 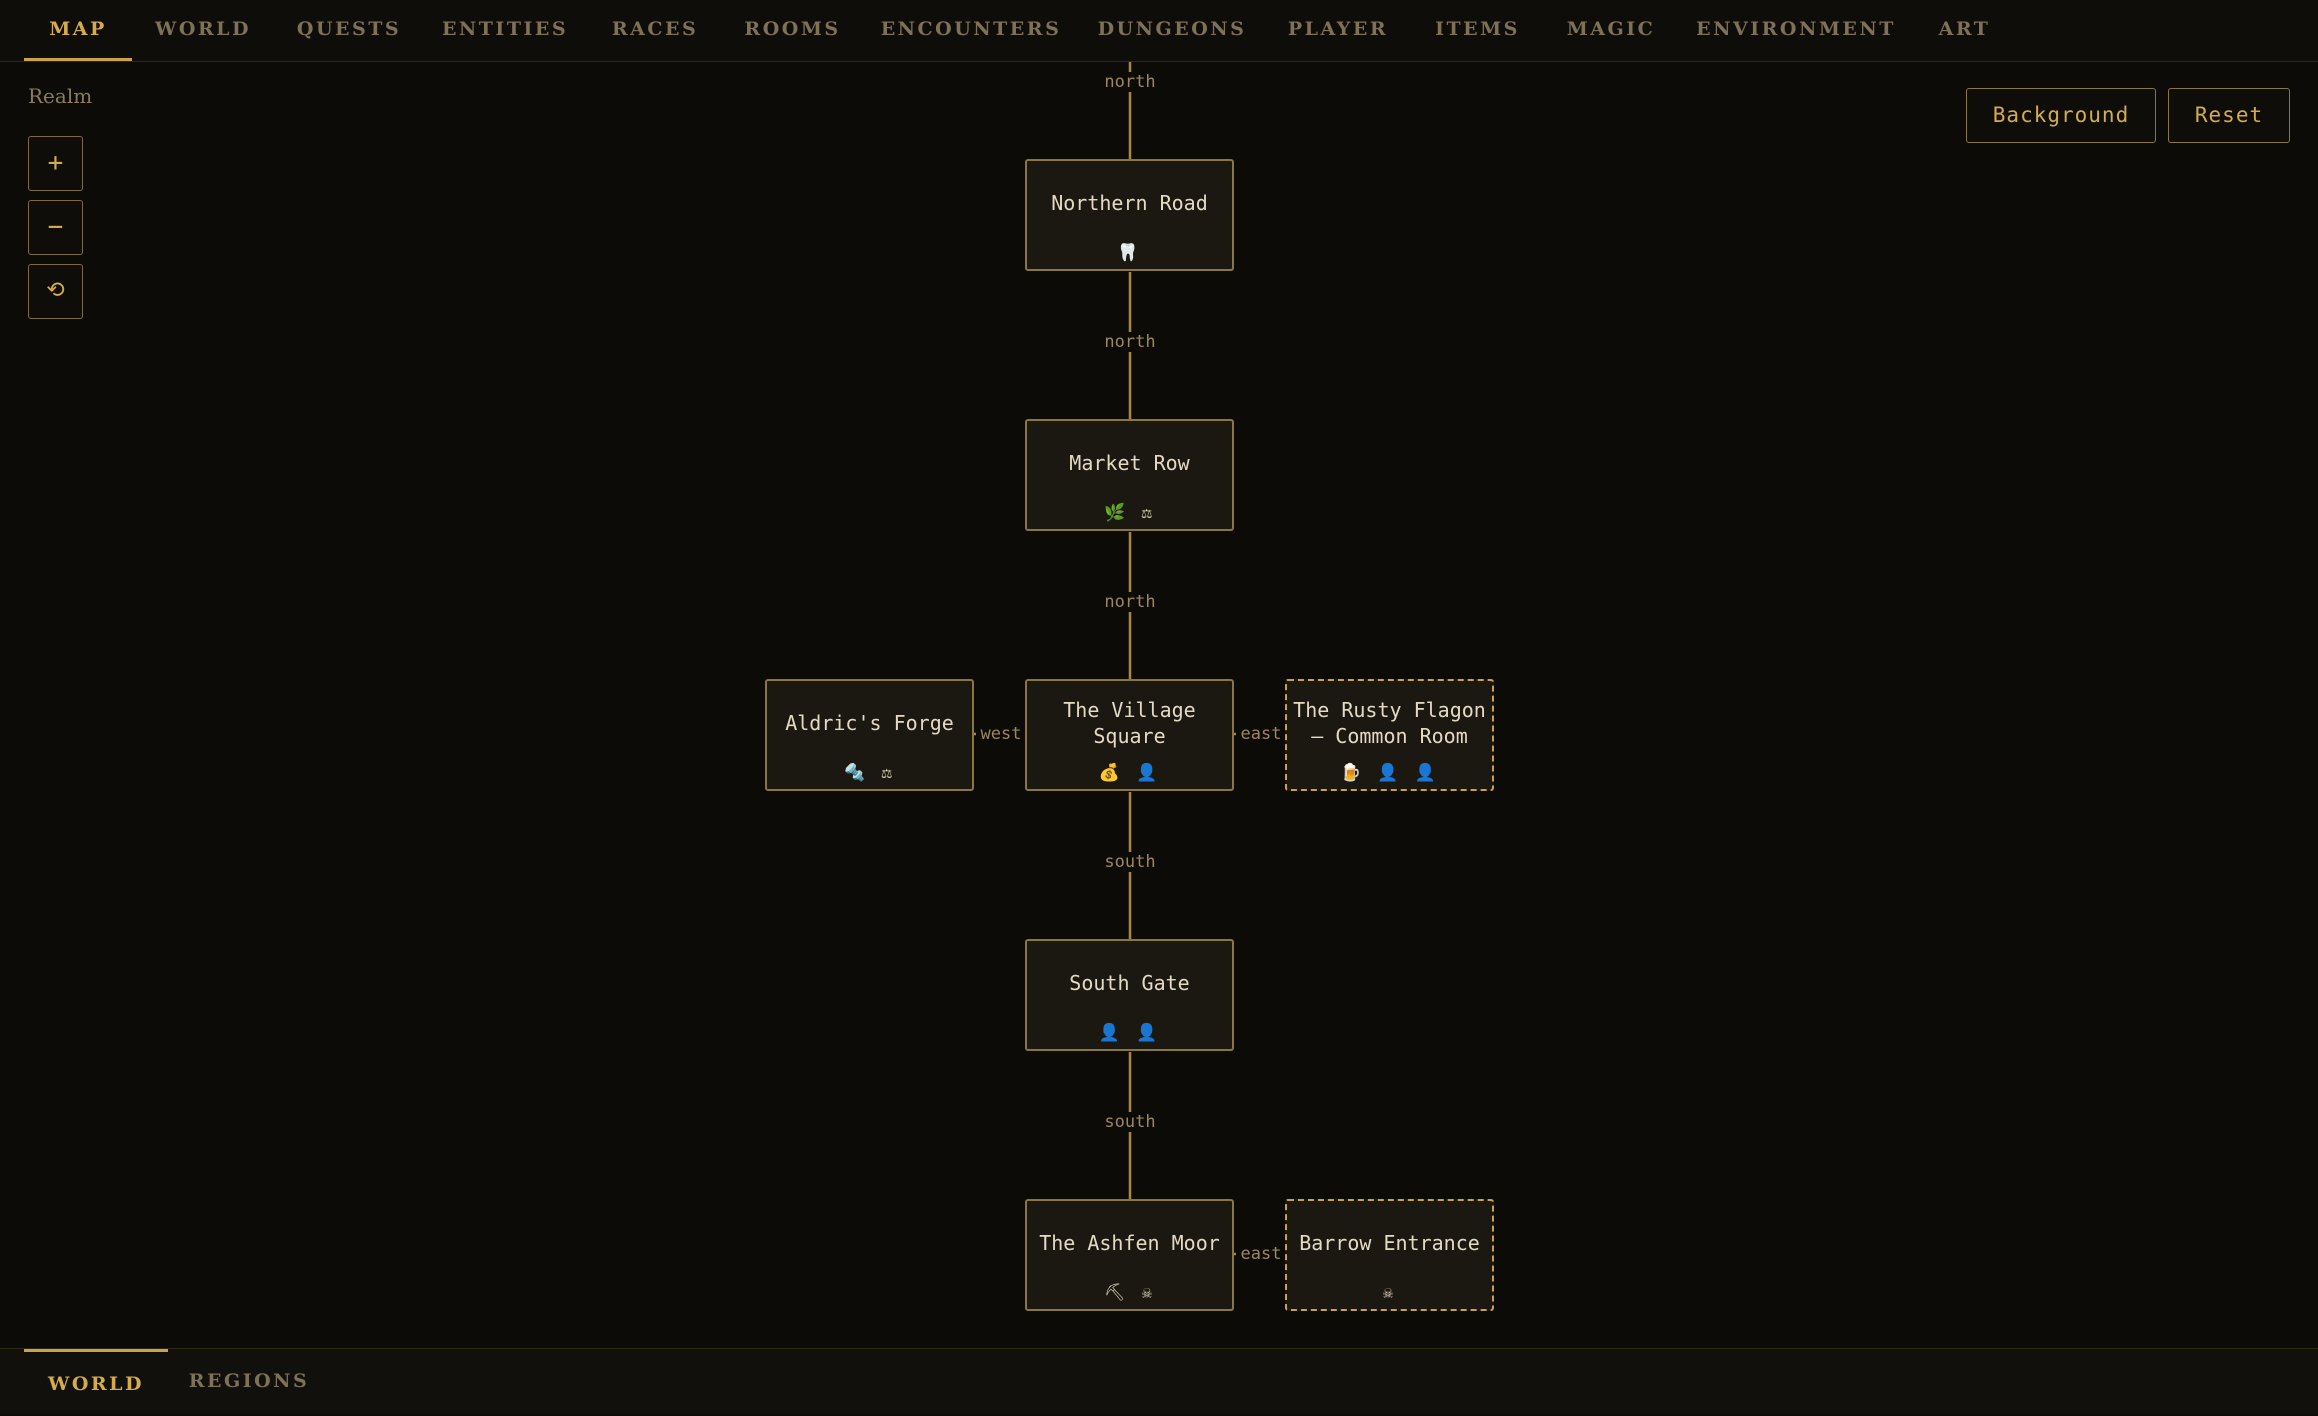 What do you see at coordinates (655, 30) in the screenshot?
I see `tab-races: RACES` at bounding box center [655, 30].